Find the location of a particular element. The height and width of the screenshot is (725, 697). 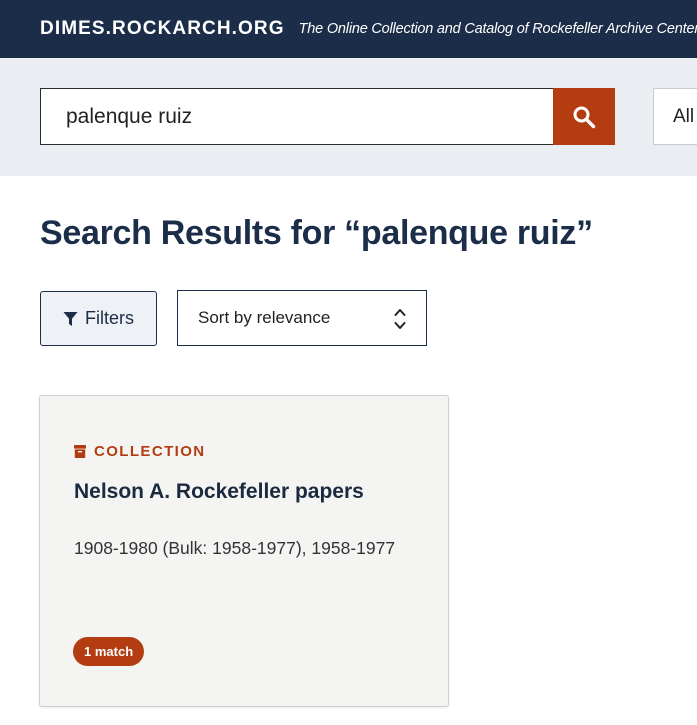

archive-box-icon is located at coordinates (80, 451).